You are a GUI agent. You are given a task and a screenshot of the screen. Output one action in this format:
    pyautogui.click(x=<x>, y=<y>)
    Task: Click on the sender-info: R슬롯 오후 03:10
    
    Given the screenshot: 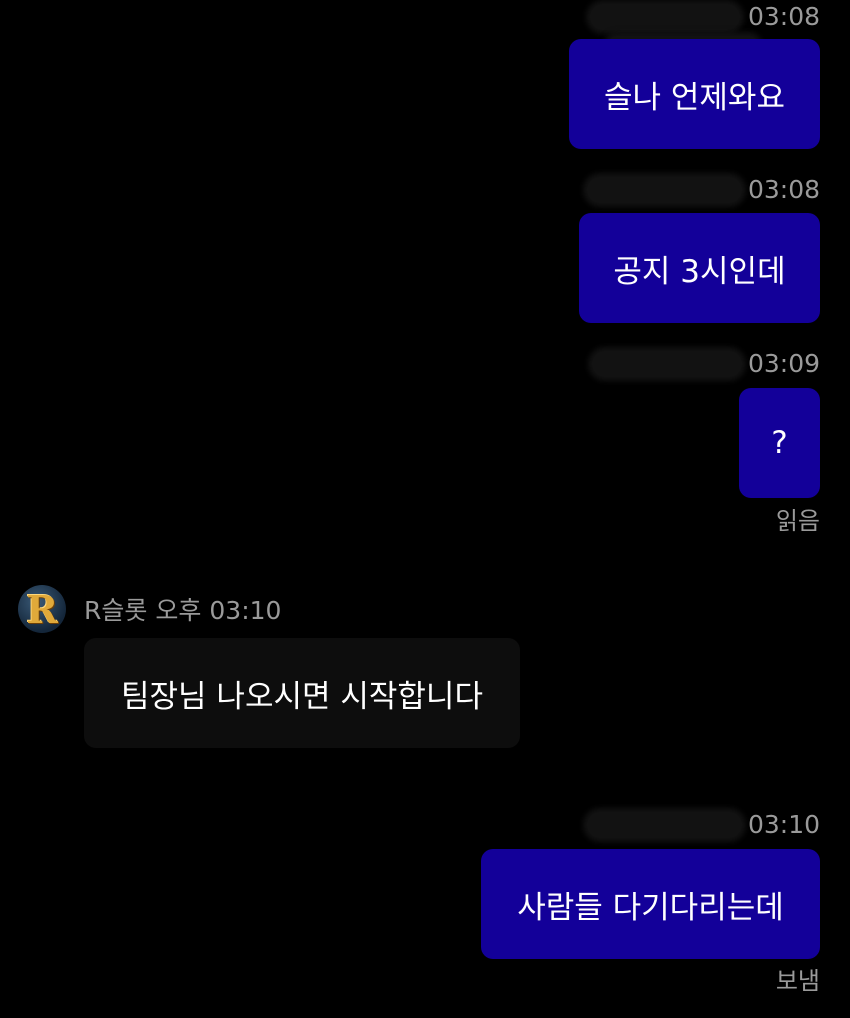 What is the action you would take?
    pyautogui.click(x=182, y=611)
    